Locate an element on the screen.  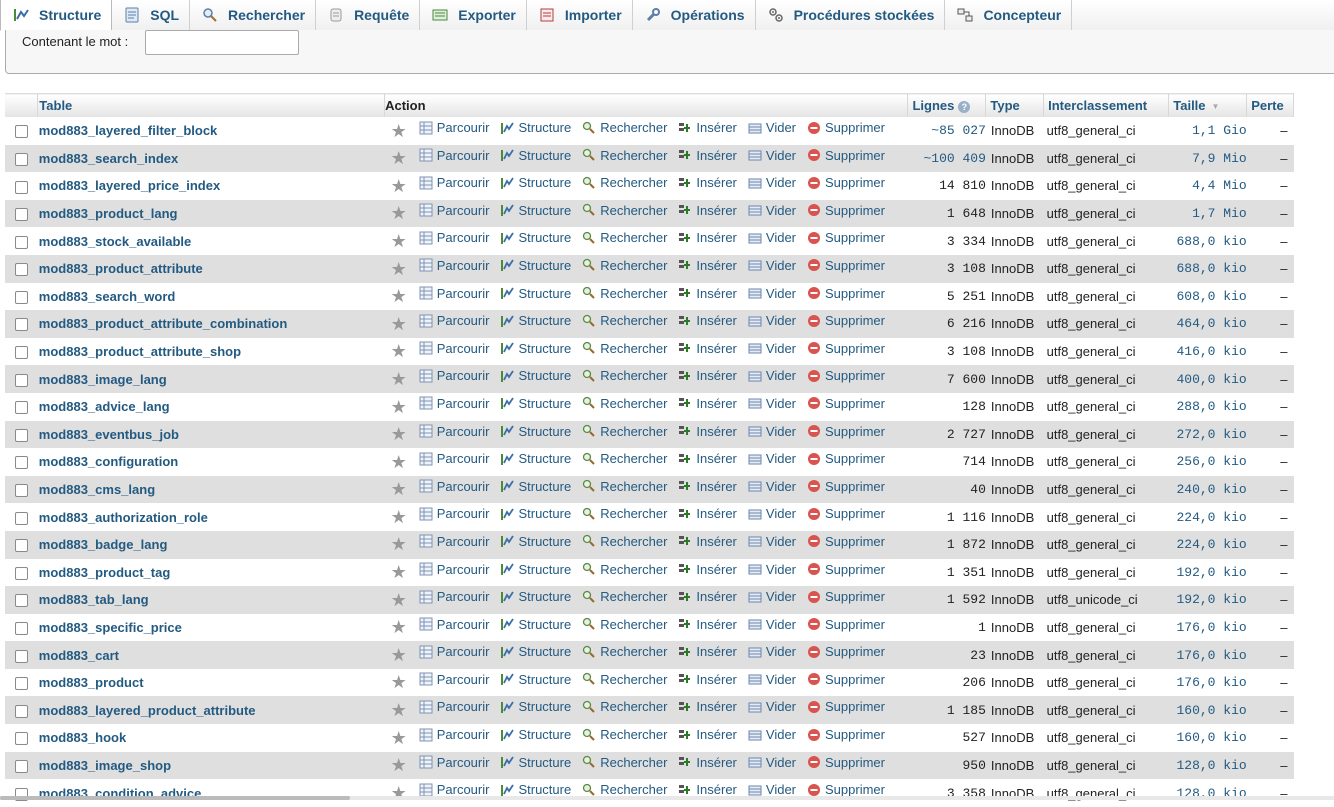
size-value: 128,0 kio is located at coordinates (1211, 765).